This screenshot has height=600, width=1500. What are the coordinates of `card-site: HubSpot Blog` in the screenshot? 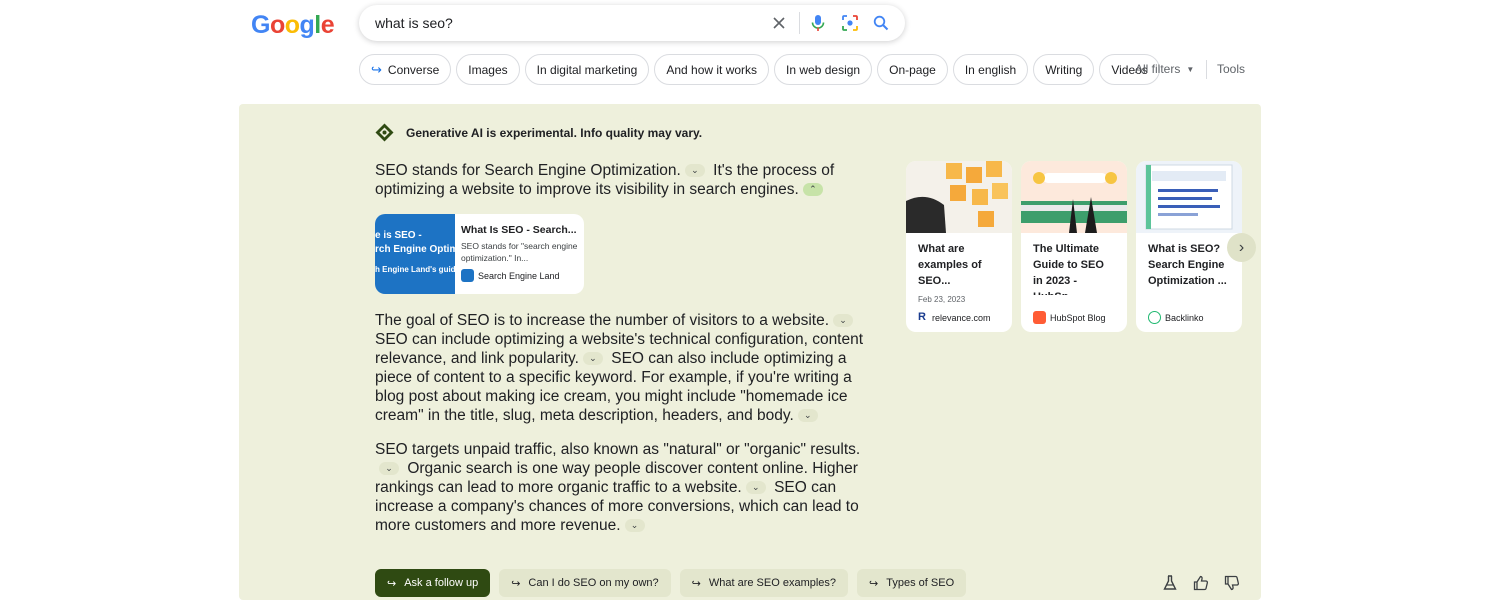 It's located at (1069, 317).